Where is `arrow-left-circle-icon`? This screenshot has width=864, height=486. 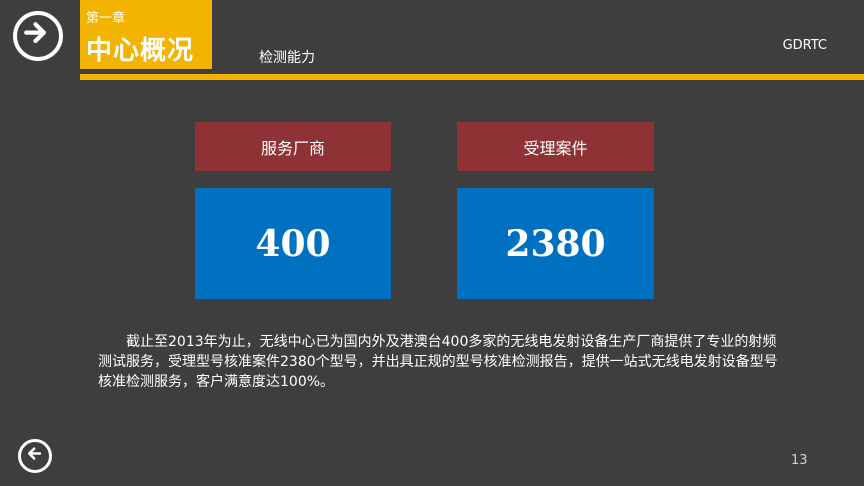
arrow-left-circle-icon is located at coordinates (35, 456).